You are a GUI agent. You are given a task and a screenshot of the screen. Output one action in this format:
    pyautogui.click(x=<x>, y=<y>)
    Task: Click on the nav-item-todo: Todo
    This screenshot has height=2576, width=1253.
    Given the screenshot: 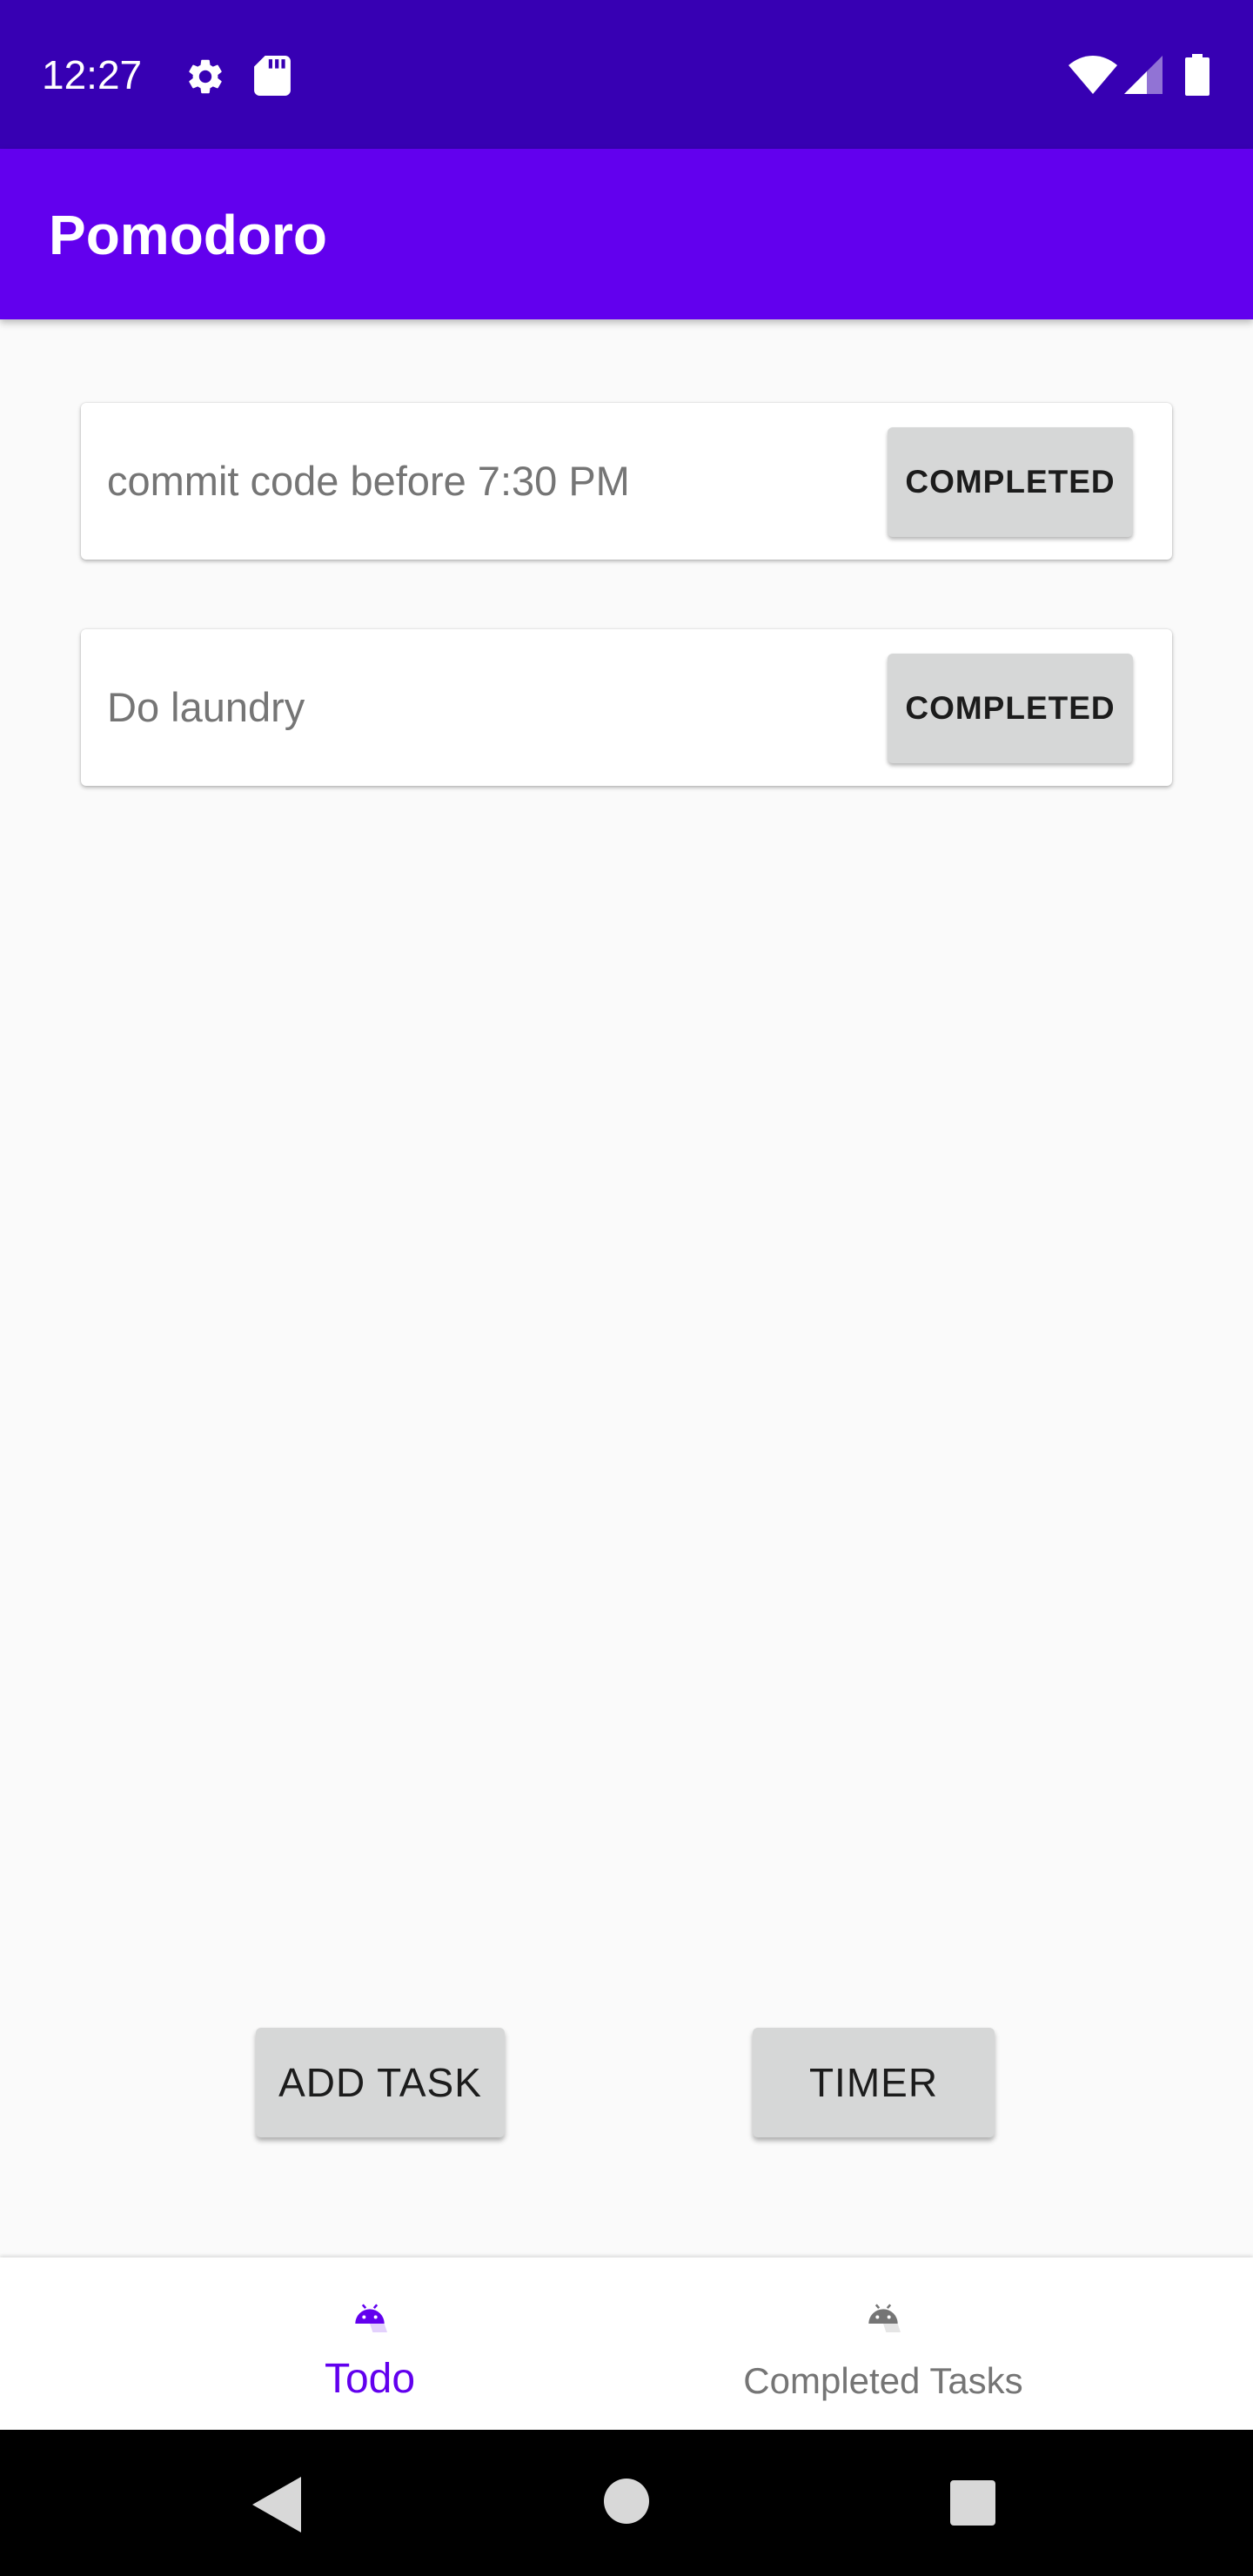 What is the action you would take?
    pyautogui.click(x=370, y=2343)
    